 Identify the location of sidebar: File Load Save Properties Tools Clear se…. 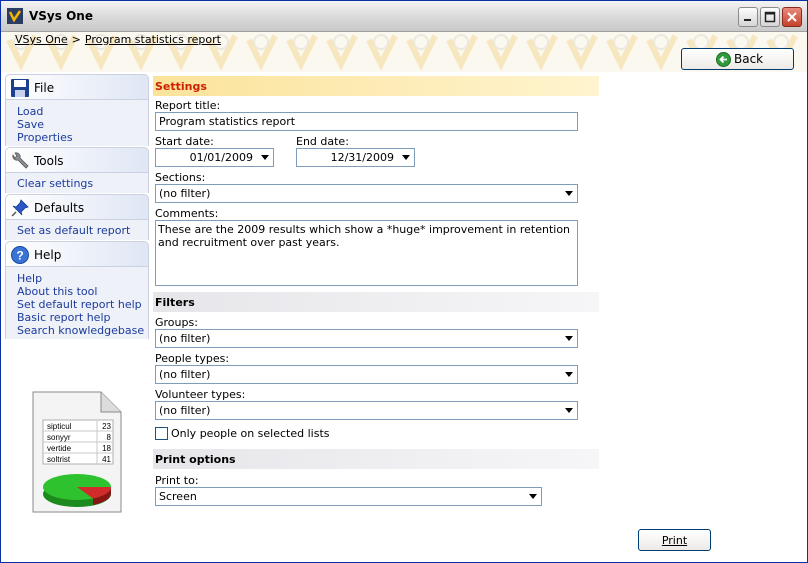
(77, 222).